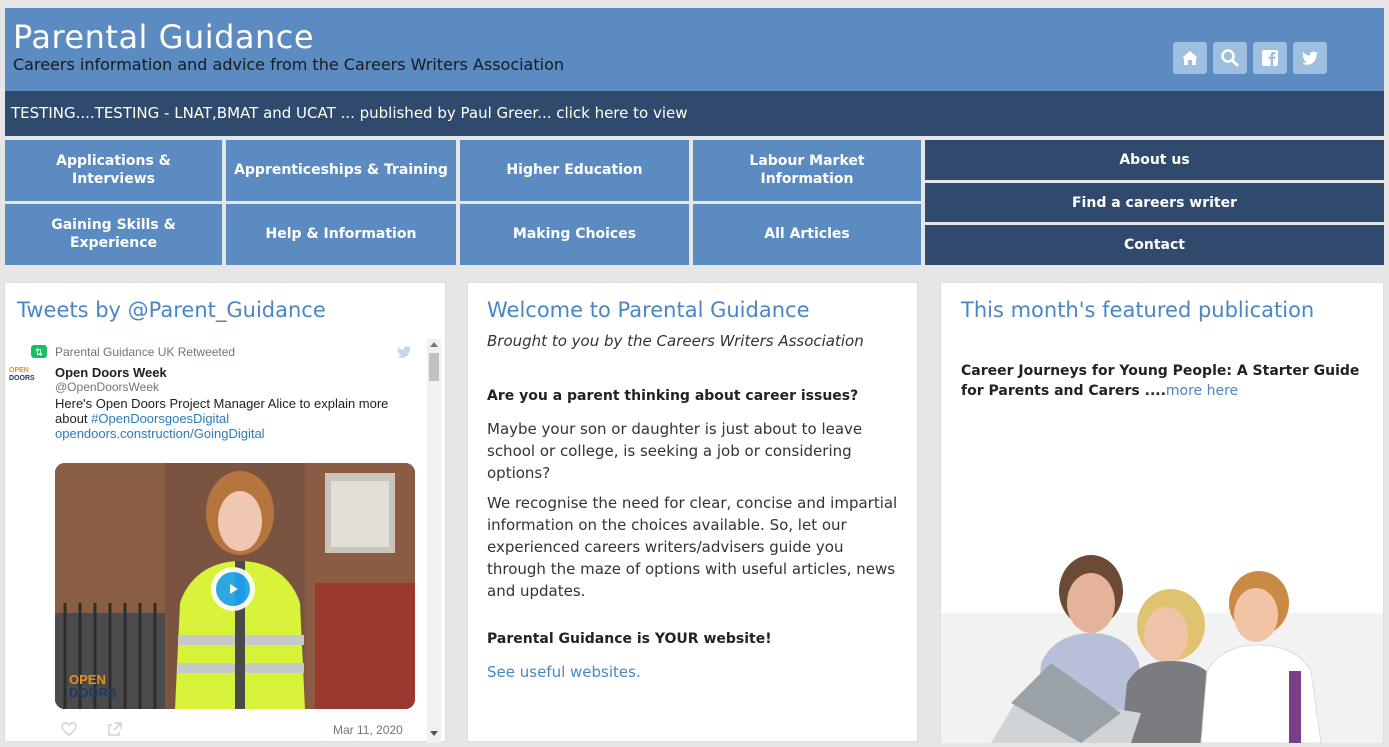 Image resolution: width=1389 pixels, height=747 pixels. Describe the element at coordinates (341, 170) in the screenshot. I see `nav-apprenticeships-training: Apprenticeships & Training` at that location.